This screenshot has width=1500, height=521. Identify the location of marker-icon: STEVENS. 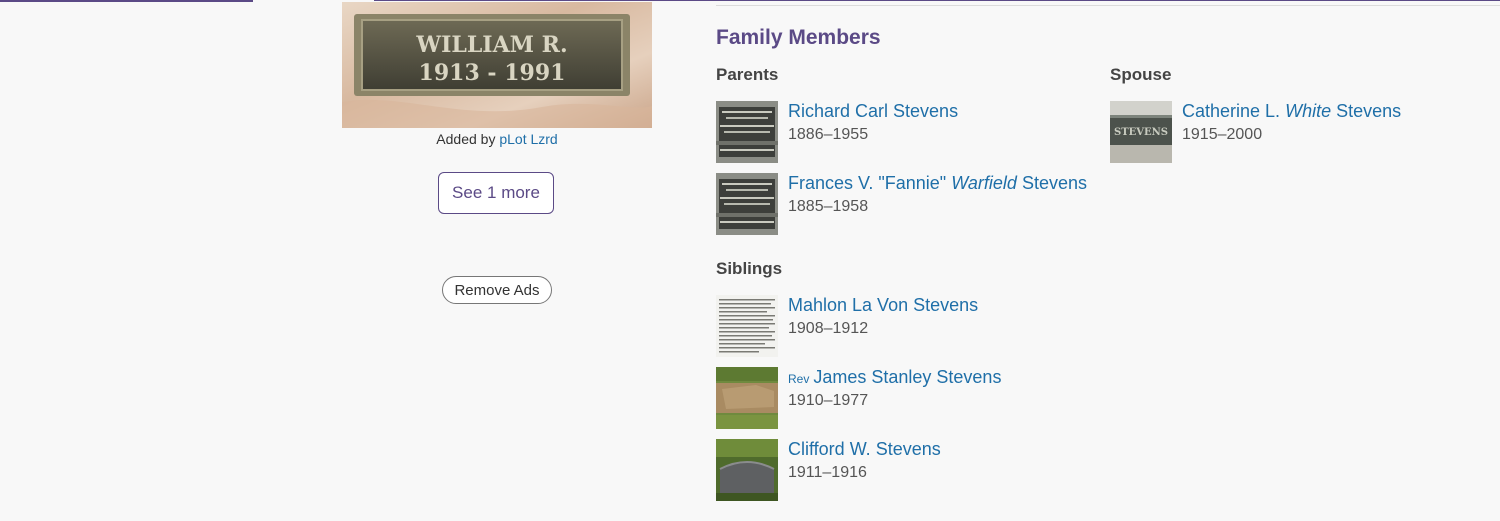
(1141, 132).